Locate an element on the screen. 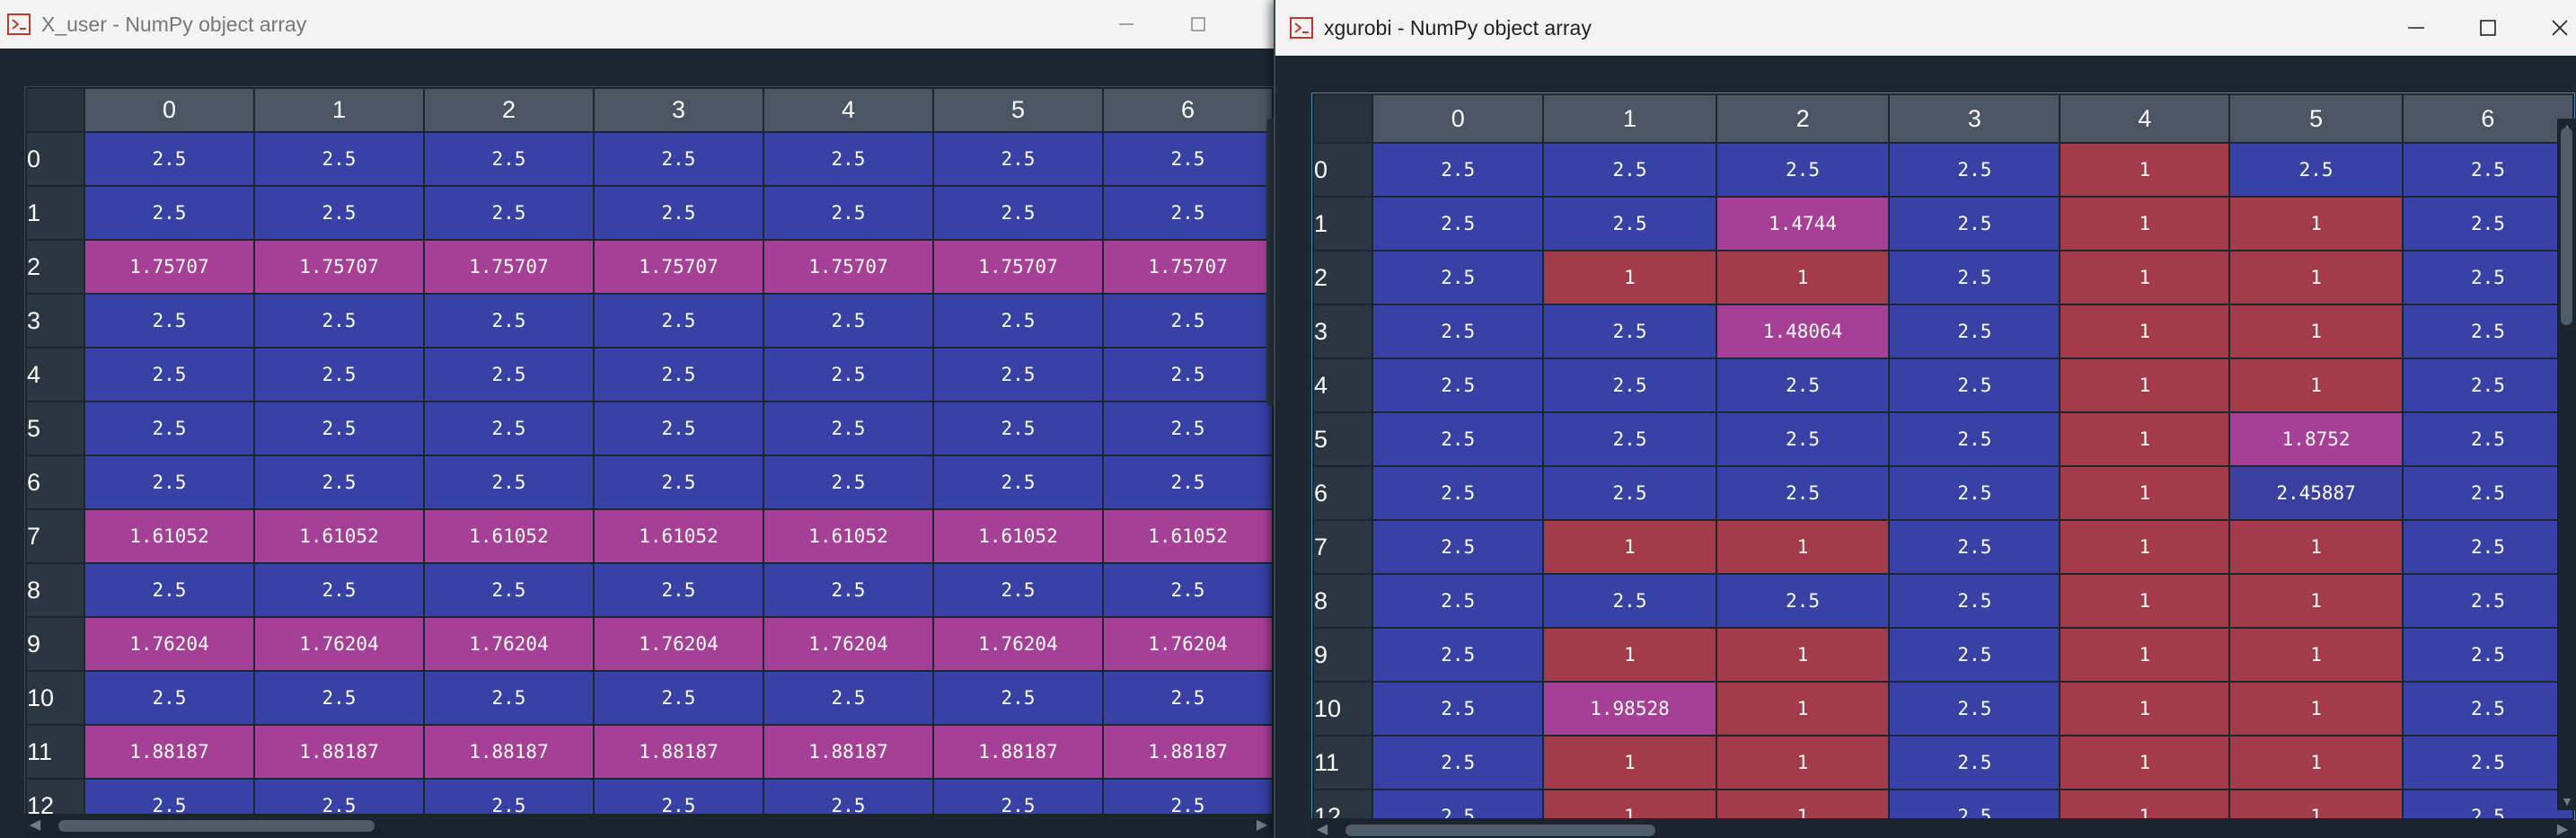 Image resolution: width=2576 pixels, height=838 pixels. row-header: 4 is located at coordinates (1343, 385).